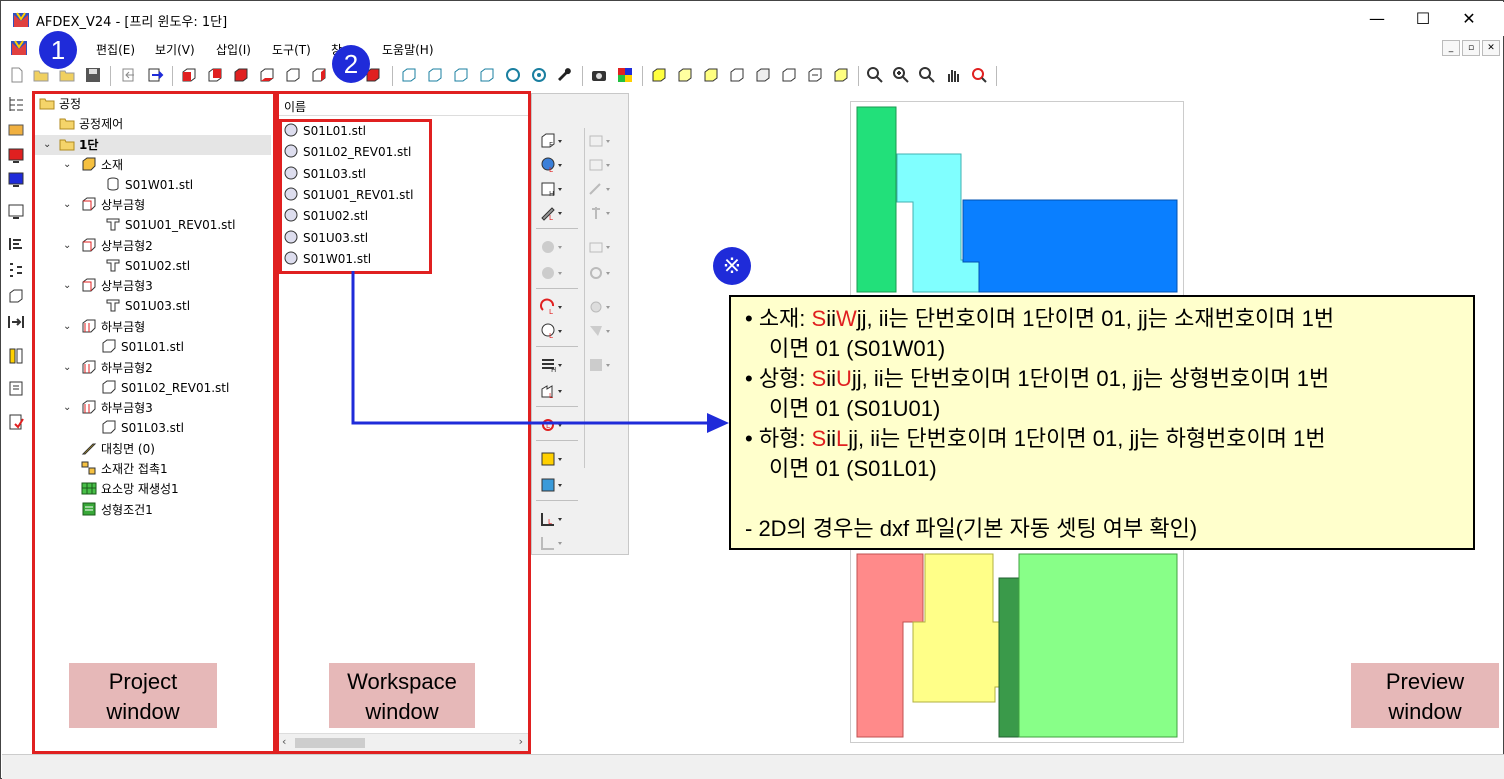  I want to click on clipboard-icon, so click(16, 388).